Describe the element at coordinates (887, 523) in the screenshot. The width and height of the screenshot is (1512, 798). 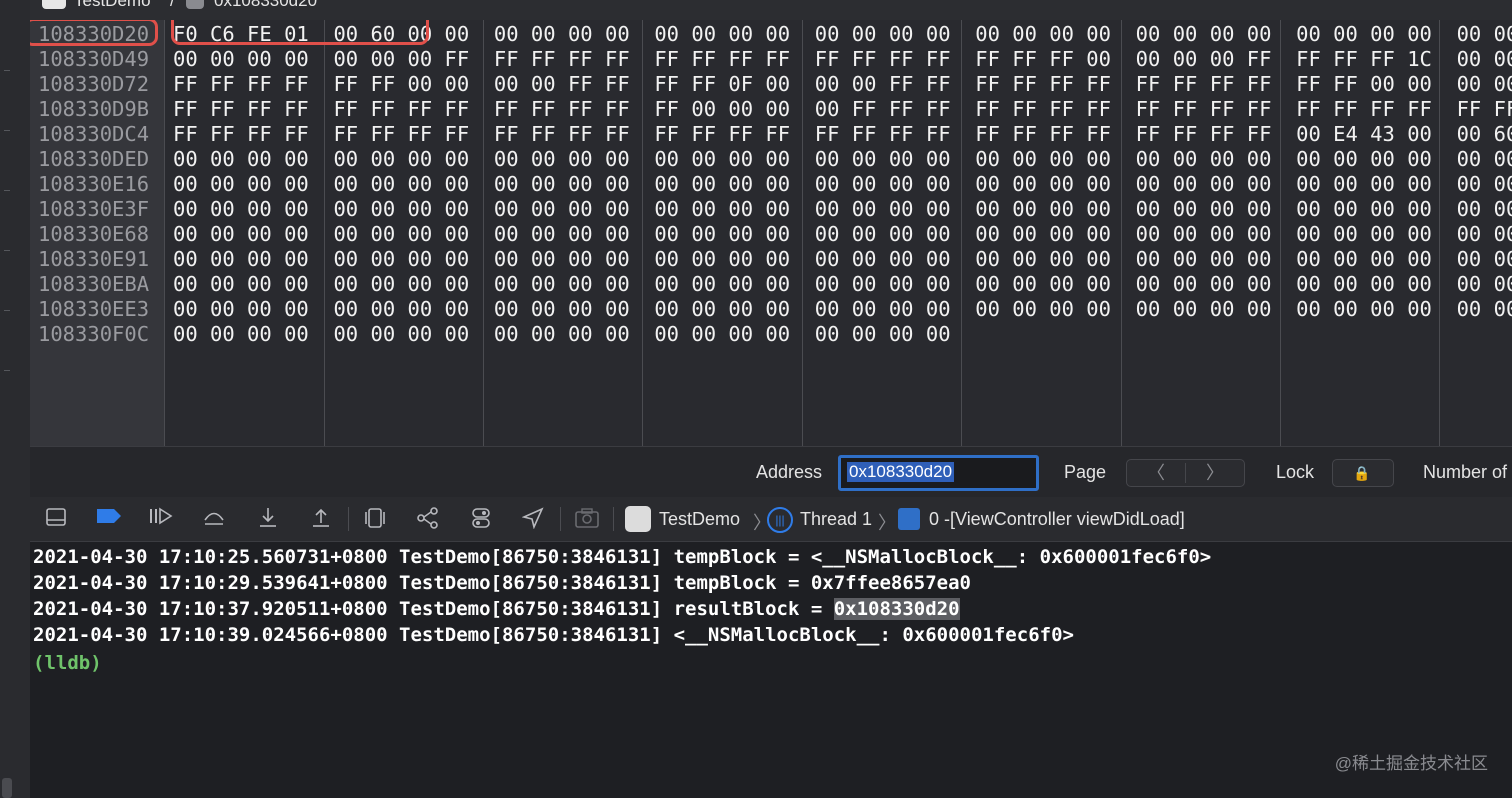
I see `chevron-right-icon: 〉` at that location.